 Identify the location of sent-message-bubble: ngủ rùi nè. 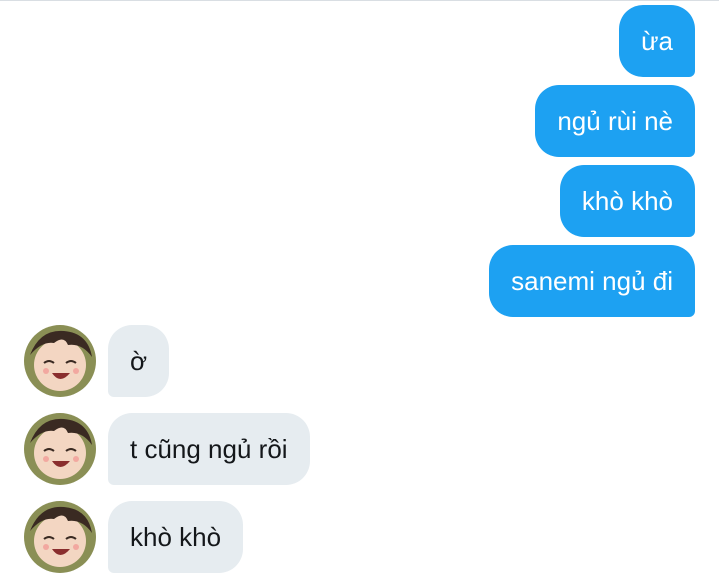
(615, 121).